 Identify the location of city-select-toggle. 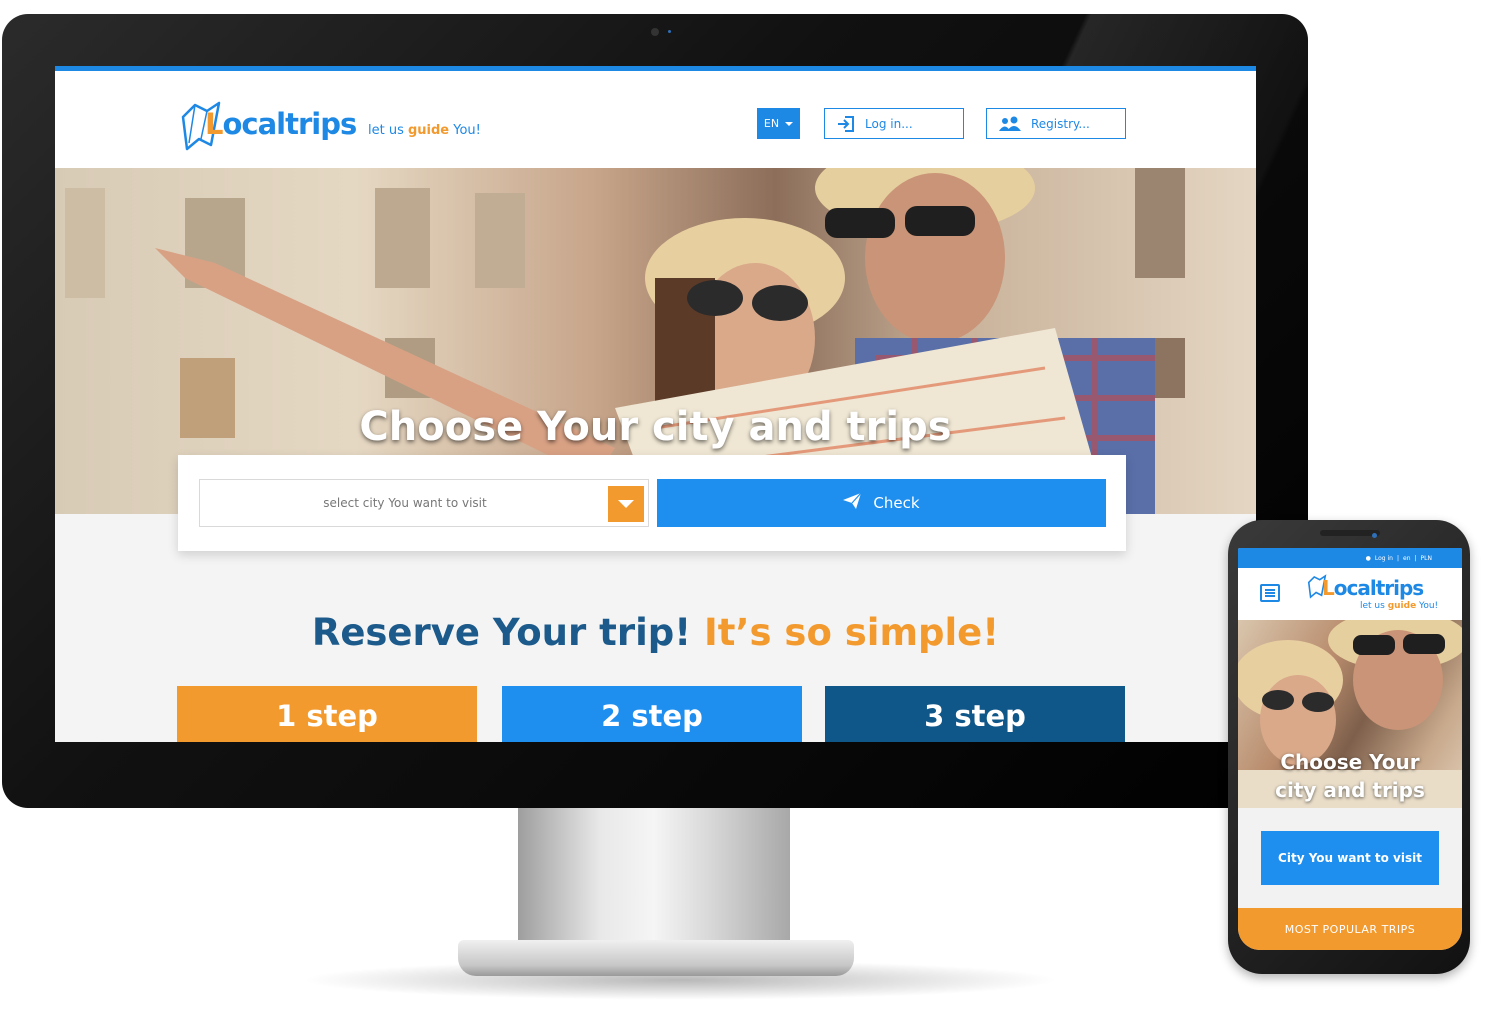
(626, 504).